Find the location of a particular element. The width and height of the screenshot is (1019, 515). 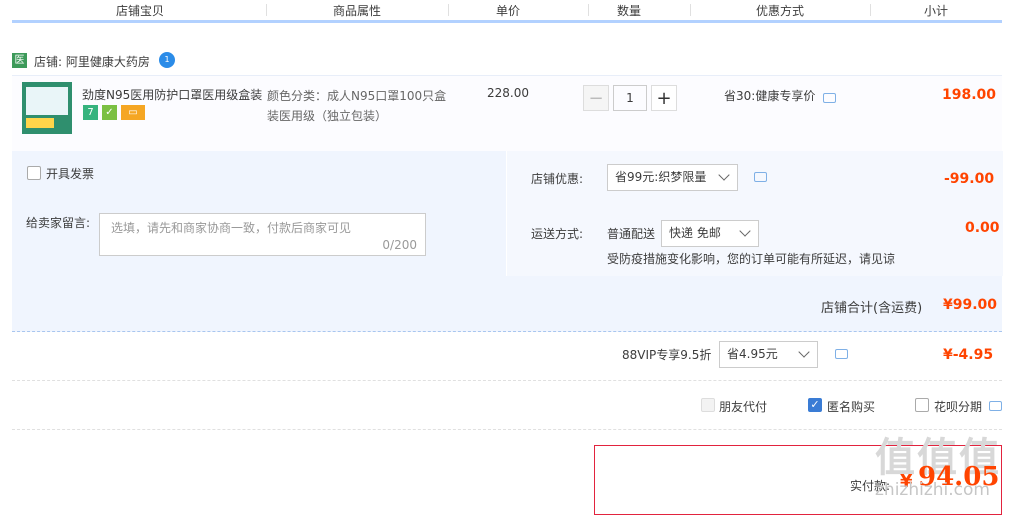

header-shop-item: 店铺宝贝 is located at coordinates (139, 11).